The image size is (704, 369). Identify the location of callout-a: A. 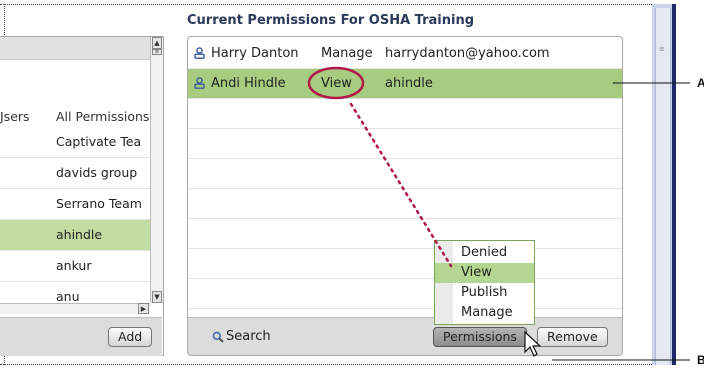
(700, 83).